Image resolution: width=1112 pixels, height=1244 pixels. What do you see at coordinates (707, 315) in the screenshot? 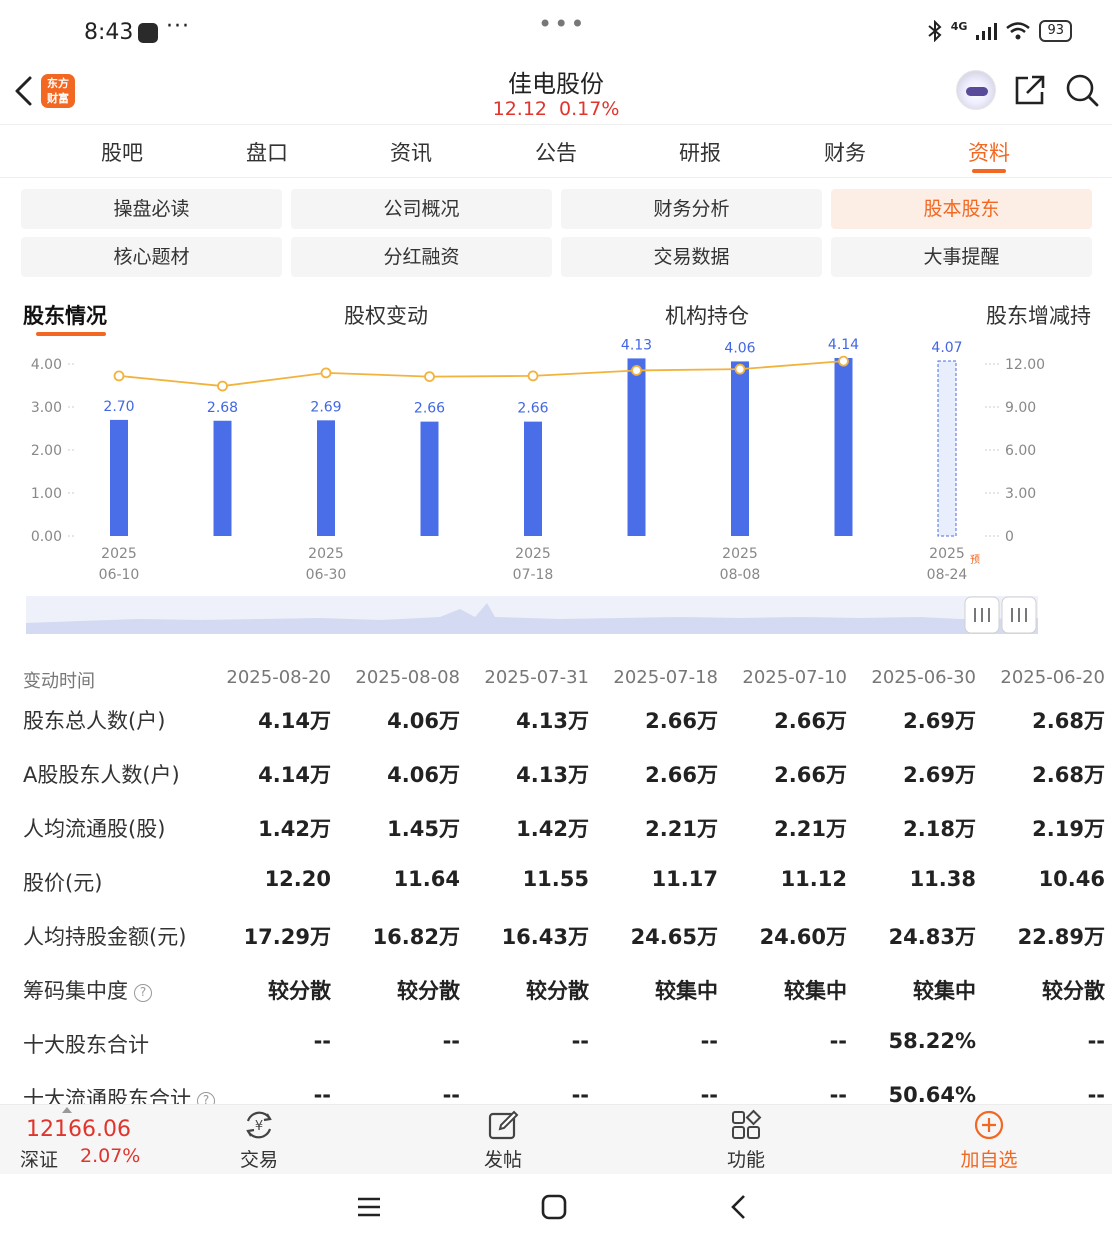
I see `subtab-institutions: 机构持仓` at bounding box center [707, 315].